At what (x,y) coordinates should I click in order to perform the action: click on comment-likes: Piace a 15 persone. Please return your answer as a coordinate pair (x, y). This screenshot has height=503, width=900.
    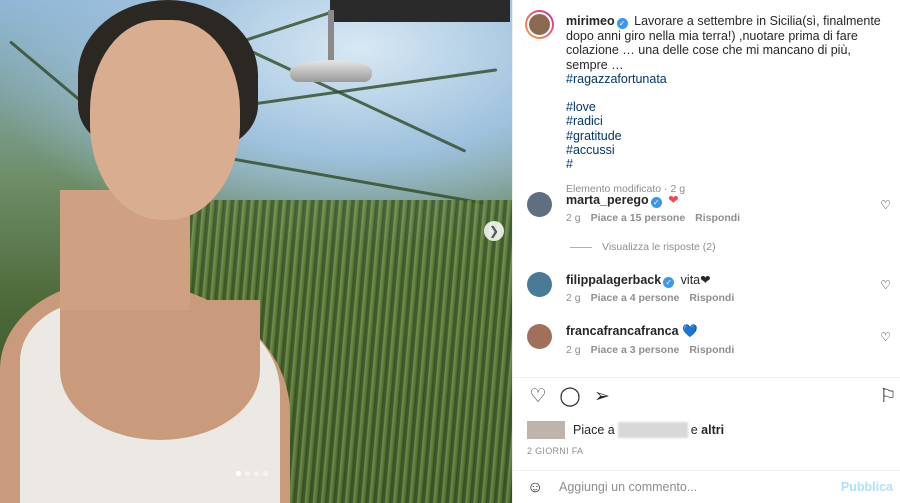
    Looking at the image, I should click on (638, 218).